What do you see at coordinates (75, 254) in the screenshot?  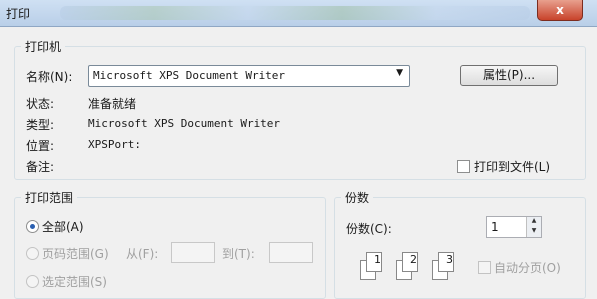 I see `page-range-label: 页码范围(G)` at bounding box center [75, 254].